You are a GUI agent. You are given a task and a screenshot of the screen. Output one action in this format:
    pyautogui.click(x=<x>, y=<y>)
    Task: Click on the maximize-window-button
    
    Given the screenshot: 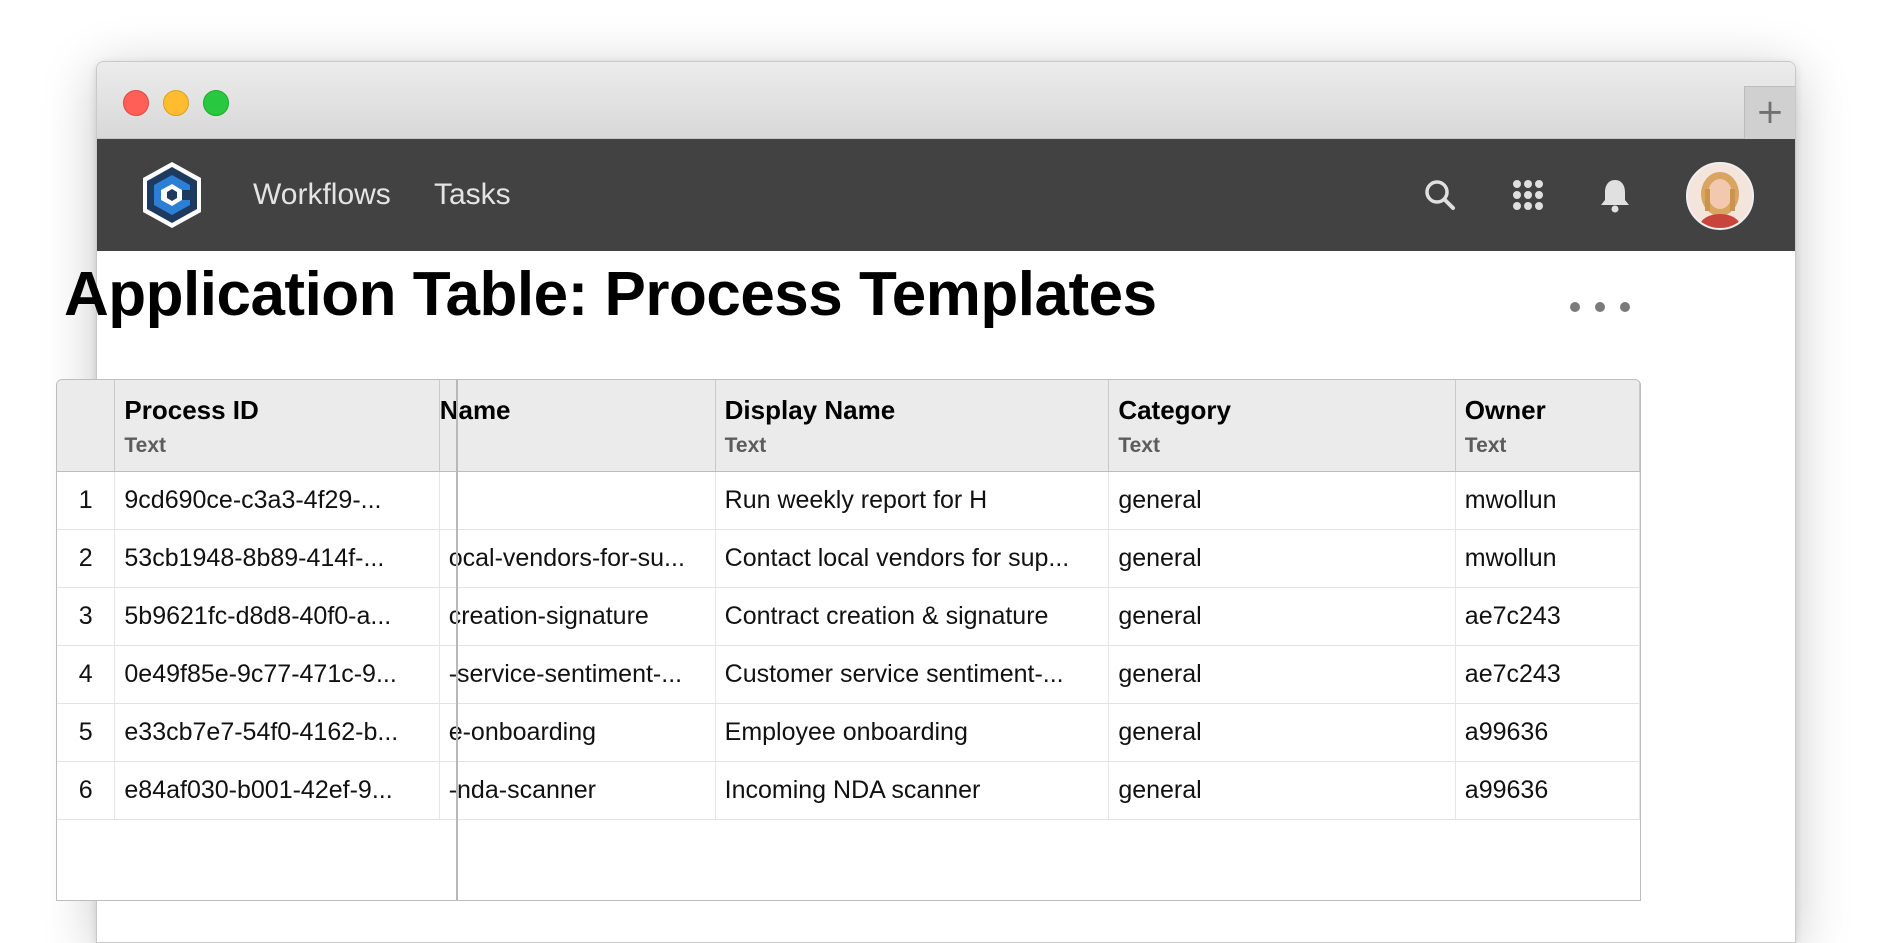 What is the action you would take?
    pyautogui.click(x=216, y=103)
    